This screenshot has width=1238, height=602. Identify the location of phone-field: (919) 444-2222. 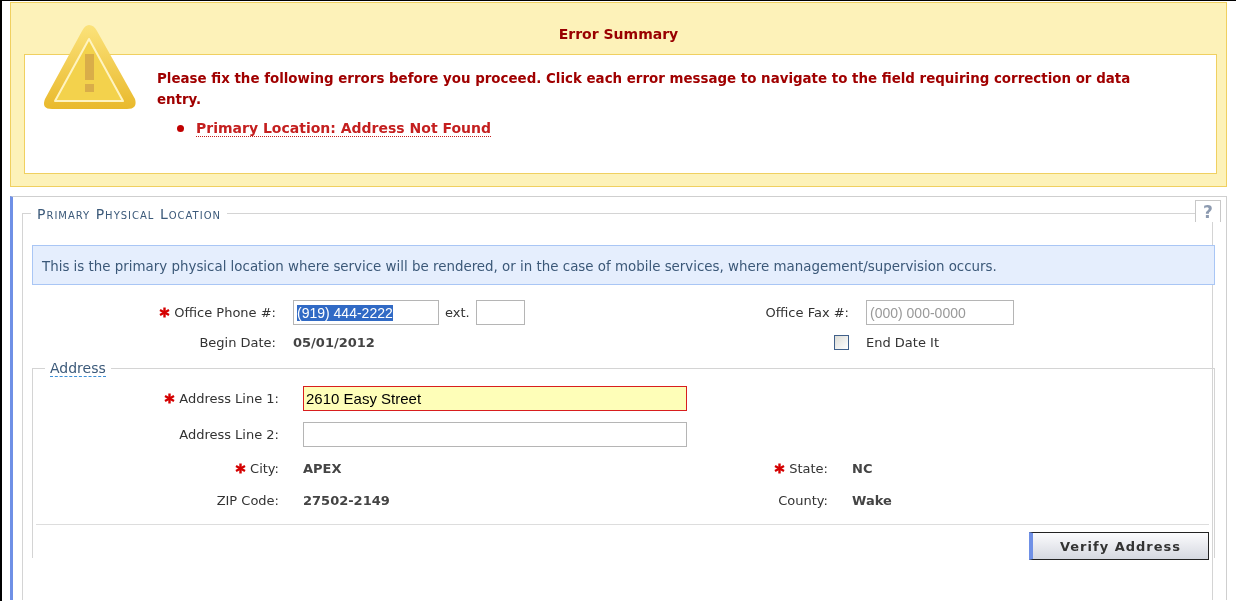
(366, 312).